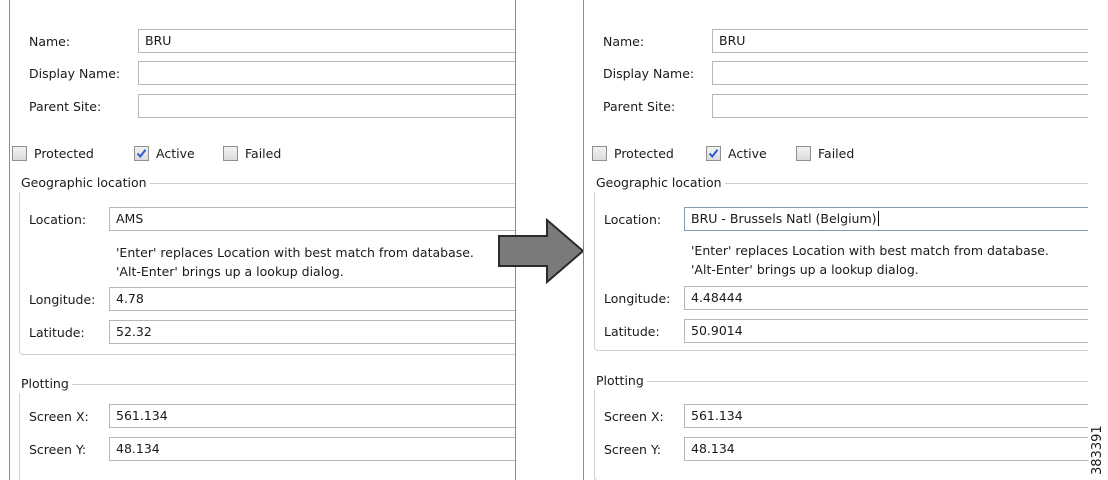  I want to click on longitude-field: 4.48444, so click(886, 298).